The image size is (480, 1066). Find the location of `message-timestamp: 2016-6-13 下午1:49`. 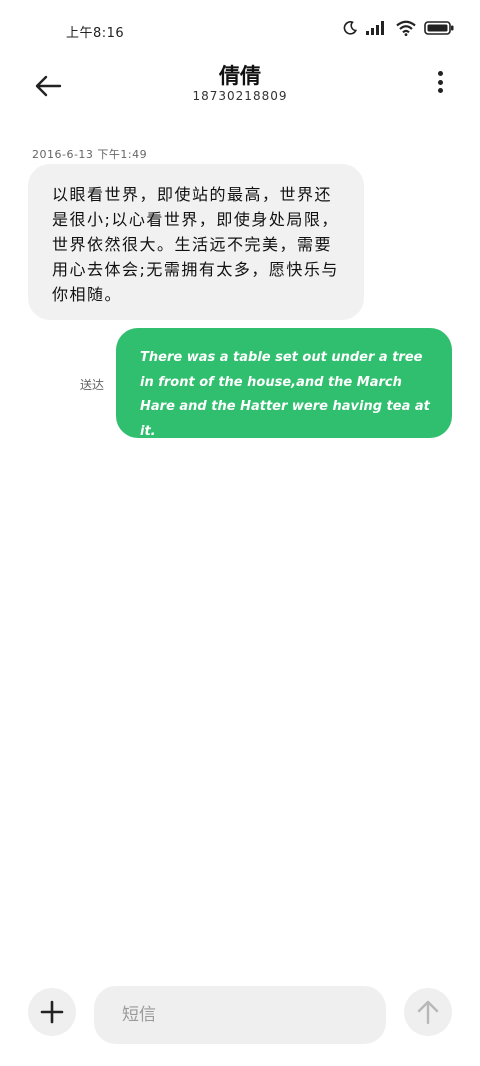

message-timestamp: 2016-6-13 下午1:49 is located at coordinates (90, 154).